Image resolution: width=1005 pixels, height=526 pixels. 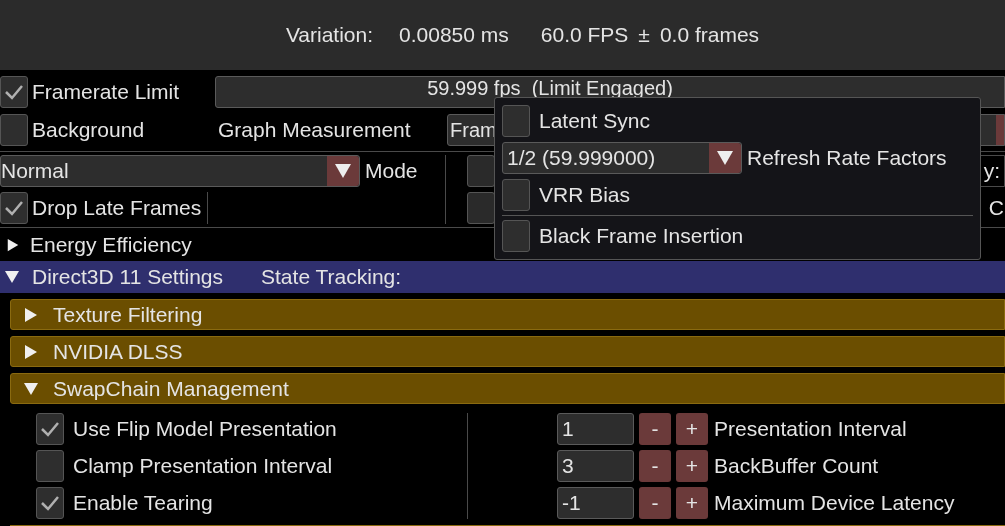 What do you see at coordinates (585, 195) in the screenshot?
I see `option-label: VRR Bias` at bounding box center [585, 195].